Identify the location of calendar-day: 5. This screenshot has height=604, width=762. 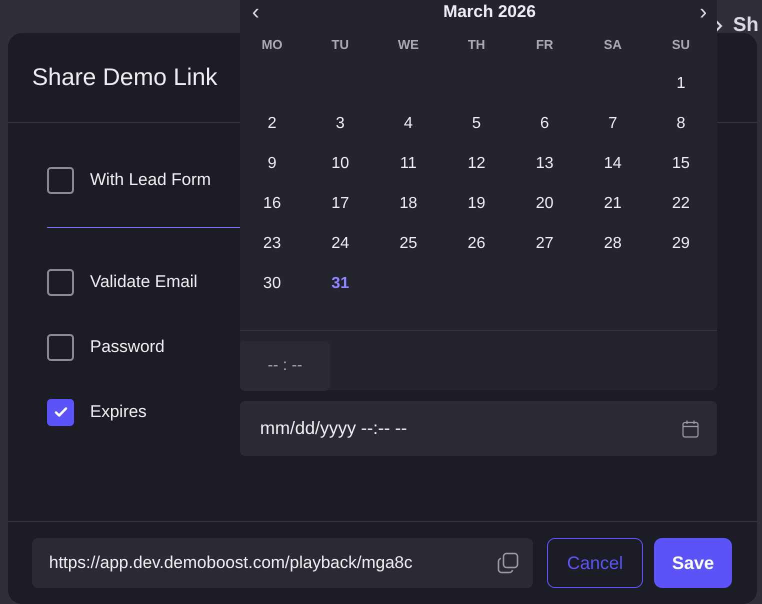
(476, 124).